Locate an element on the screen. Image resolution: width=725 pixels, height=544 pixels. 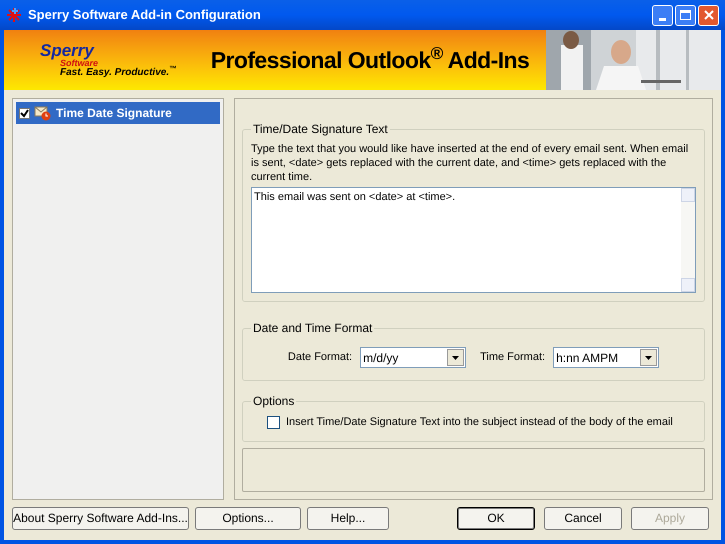
option-label: Insert Time/Date Signature Text into the subject instead of the body of the email is located at coordinates (479, 422).